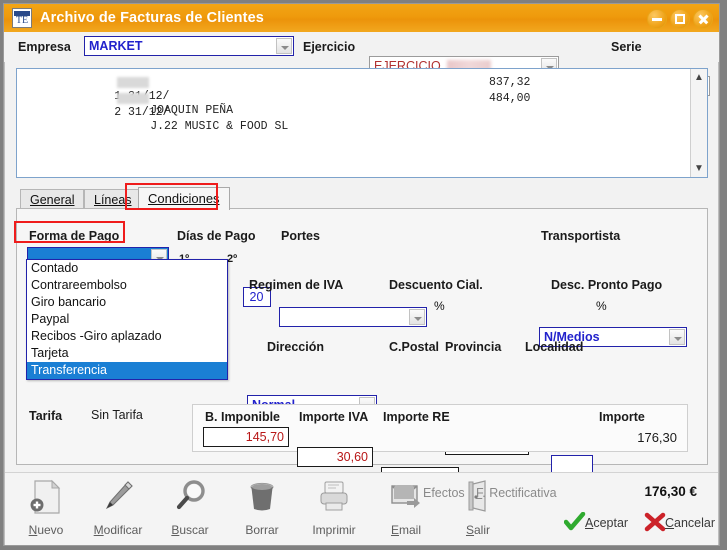  I want to click on minimize-icon, so click(657, 19).